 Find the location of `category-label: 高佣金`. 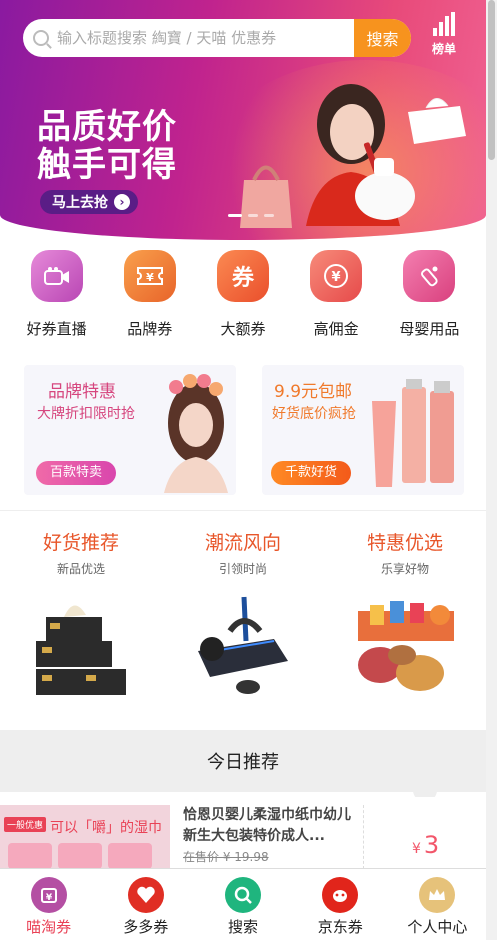

category-label: 高佣金 is located at coordinates (336, 329).